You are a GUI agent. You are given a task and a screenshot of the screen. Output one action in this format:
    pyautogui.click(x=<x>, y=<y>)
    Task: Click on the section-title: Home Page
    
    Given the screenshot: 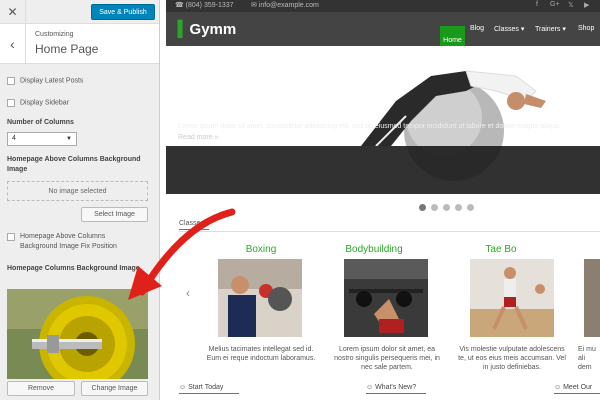 What is the action you would take?
    pyautogui.click(x=67, y=49)
    